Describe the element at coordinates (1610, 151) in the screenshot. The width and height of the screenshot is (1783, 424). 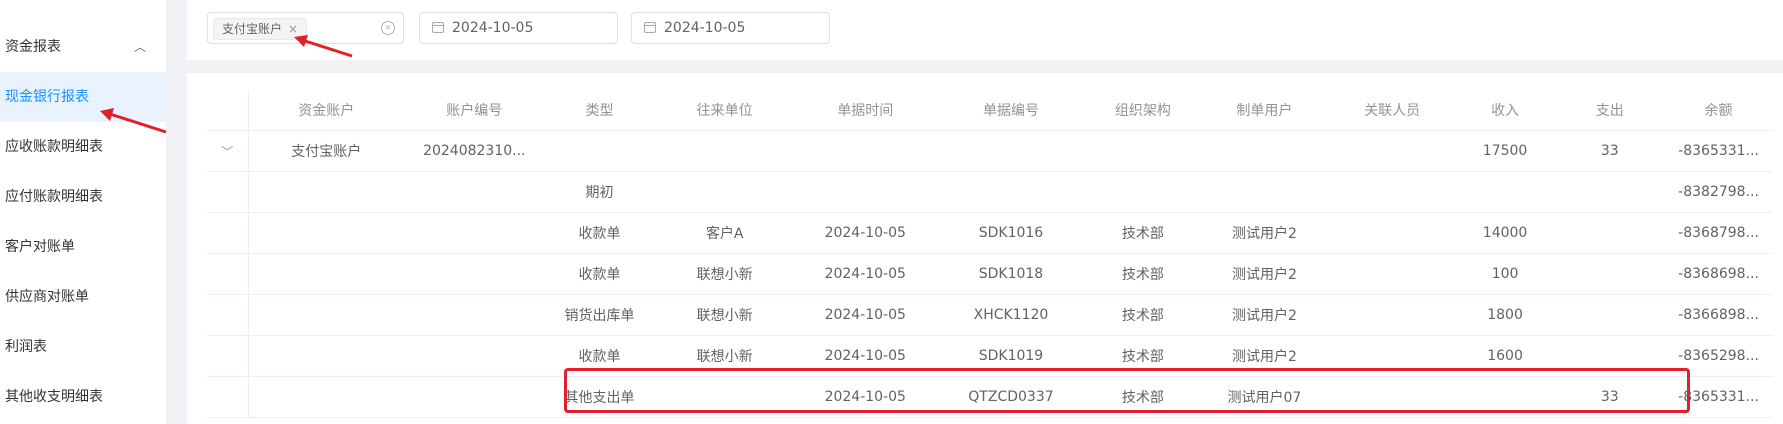
I see `table-cell: 33` at that location.